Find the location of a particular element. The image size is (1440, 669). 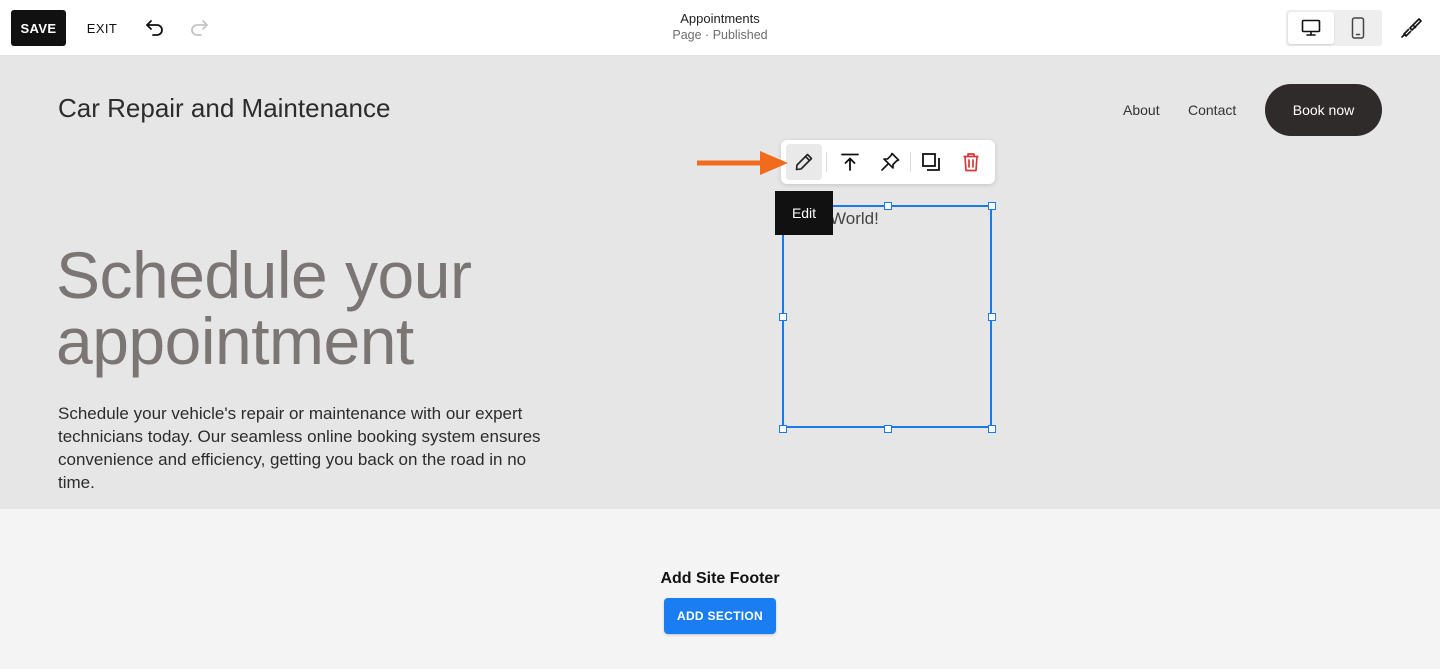

resize-handle-bottom-left is located at coordinates (783, 429).